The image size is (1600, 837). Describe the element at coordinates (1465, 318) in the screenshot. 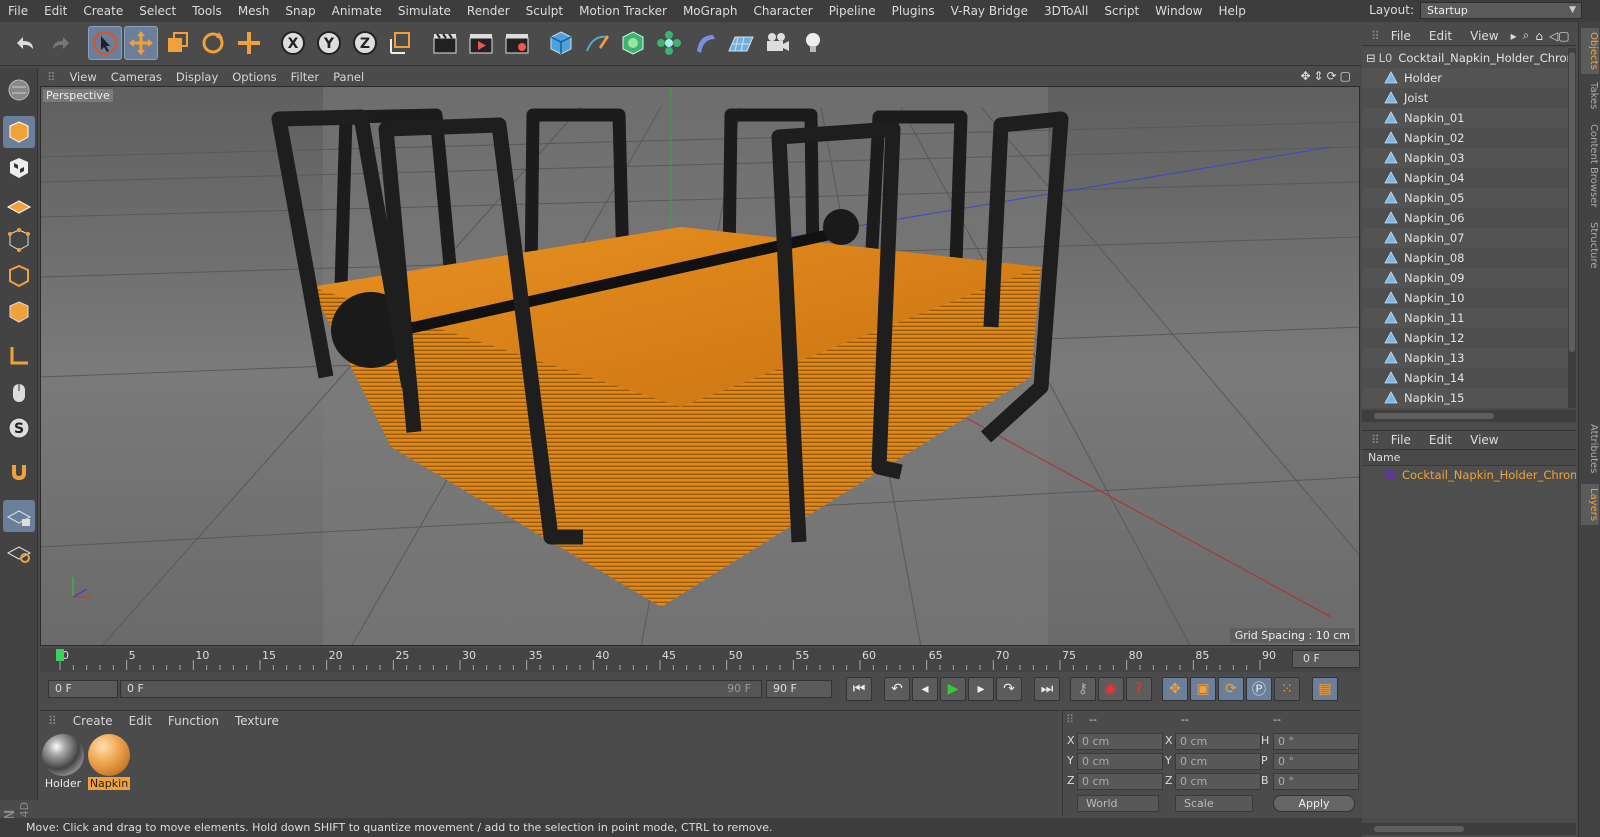

I see `object-list-item: Napkin_11` at that location.